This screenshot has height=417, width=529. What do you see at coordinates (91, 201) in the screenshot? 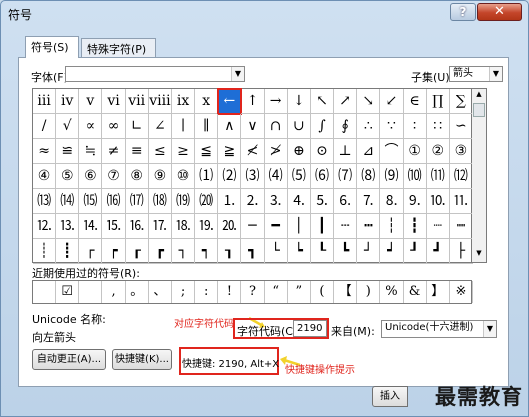
I see `symbol-cell: ⒂` at bounding box center [91, 201].